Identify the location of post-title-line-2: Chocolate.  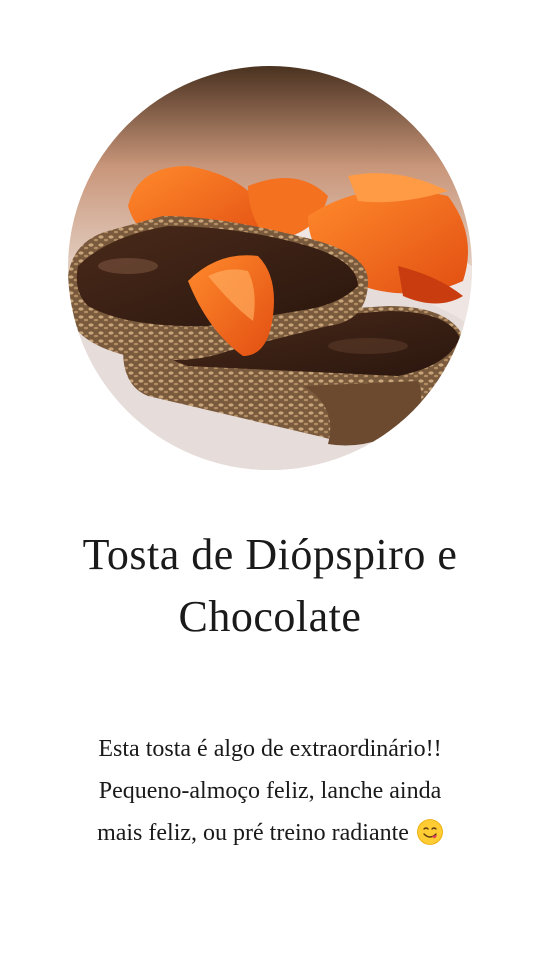
(270, 616).